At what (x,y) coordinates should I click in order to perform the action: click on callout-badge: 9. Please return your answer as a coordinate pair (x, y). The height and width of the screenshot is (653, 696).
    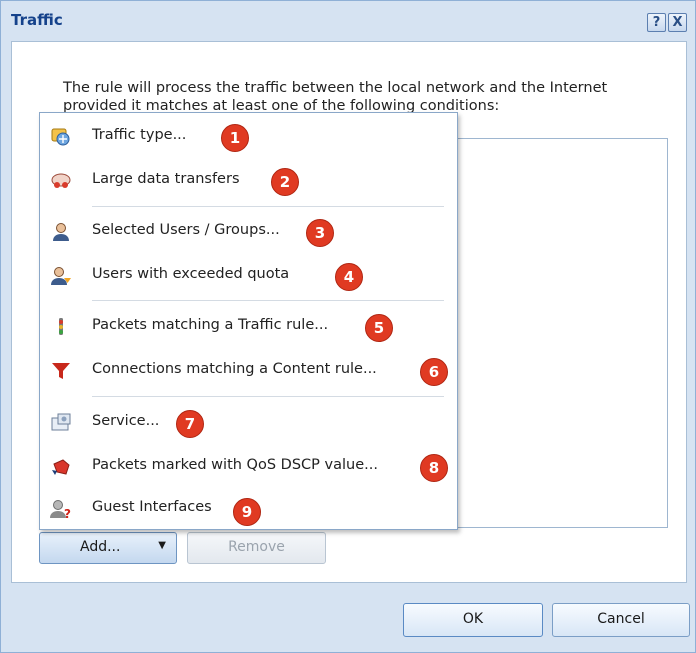
    Looking at the image, I should click on (247, 512).